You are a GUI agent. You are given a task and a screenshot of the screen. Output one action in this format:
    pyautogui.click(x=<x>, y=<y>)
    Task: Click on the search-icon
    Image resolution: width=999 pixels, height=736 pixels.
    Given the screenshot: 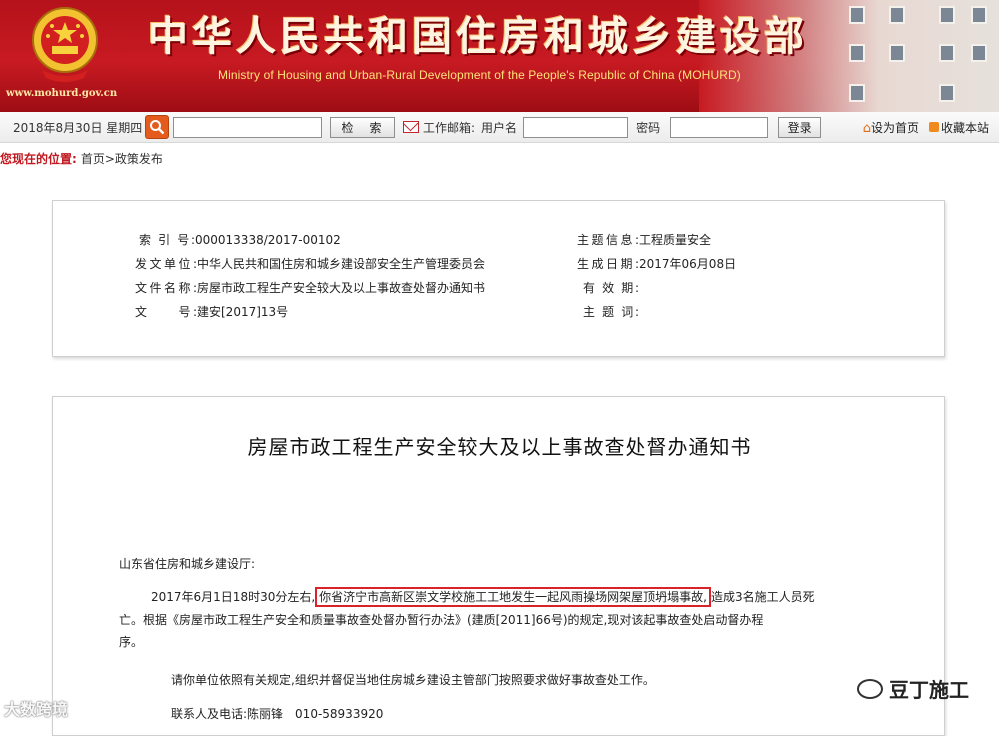 What is the action you would take?
    pyautogui.click(x=157, y=127)
    